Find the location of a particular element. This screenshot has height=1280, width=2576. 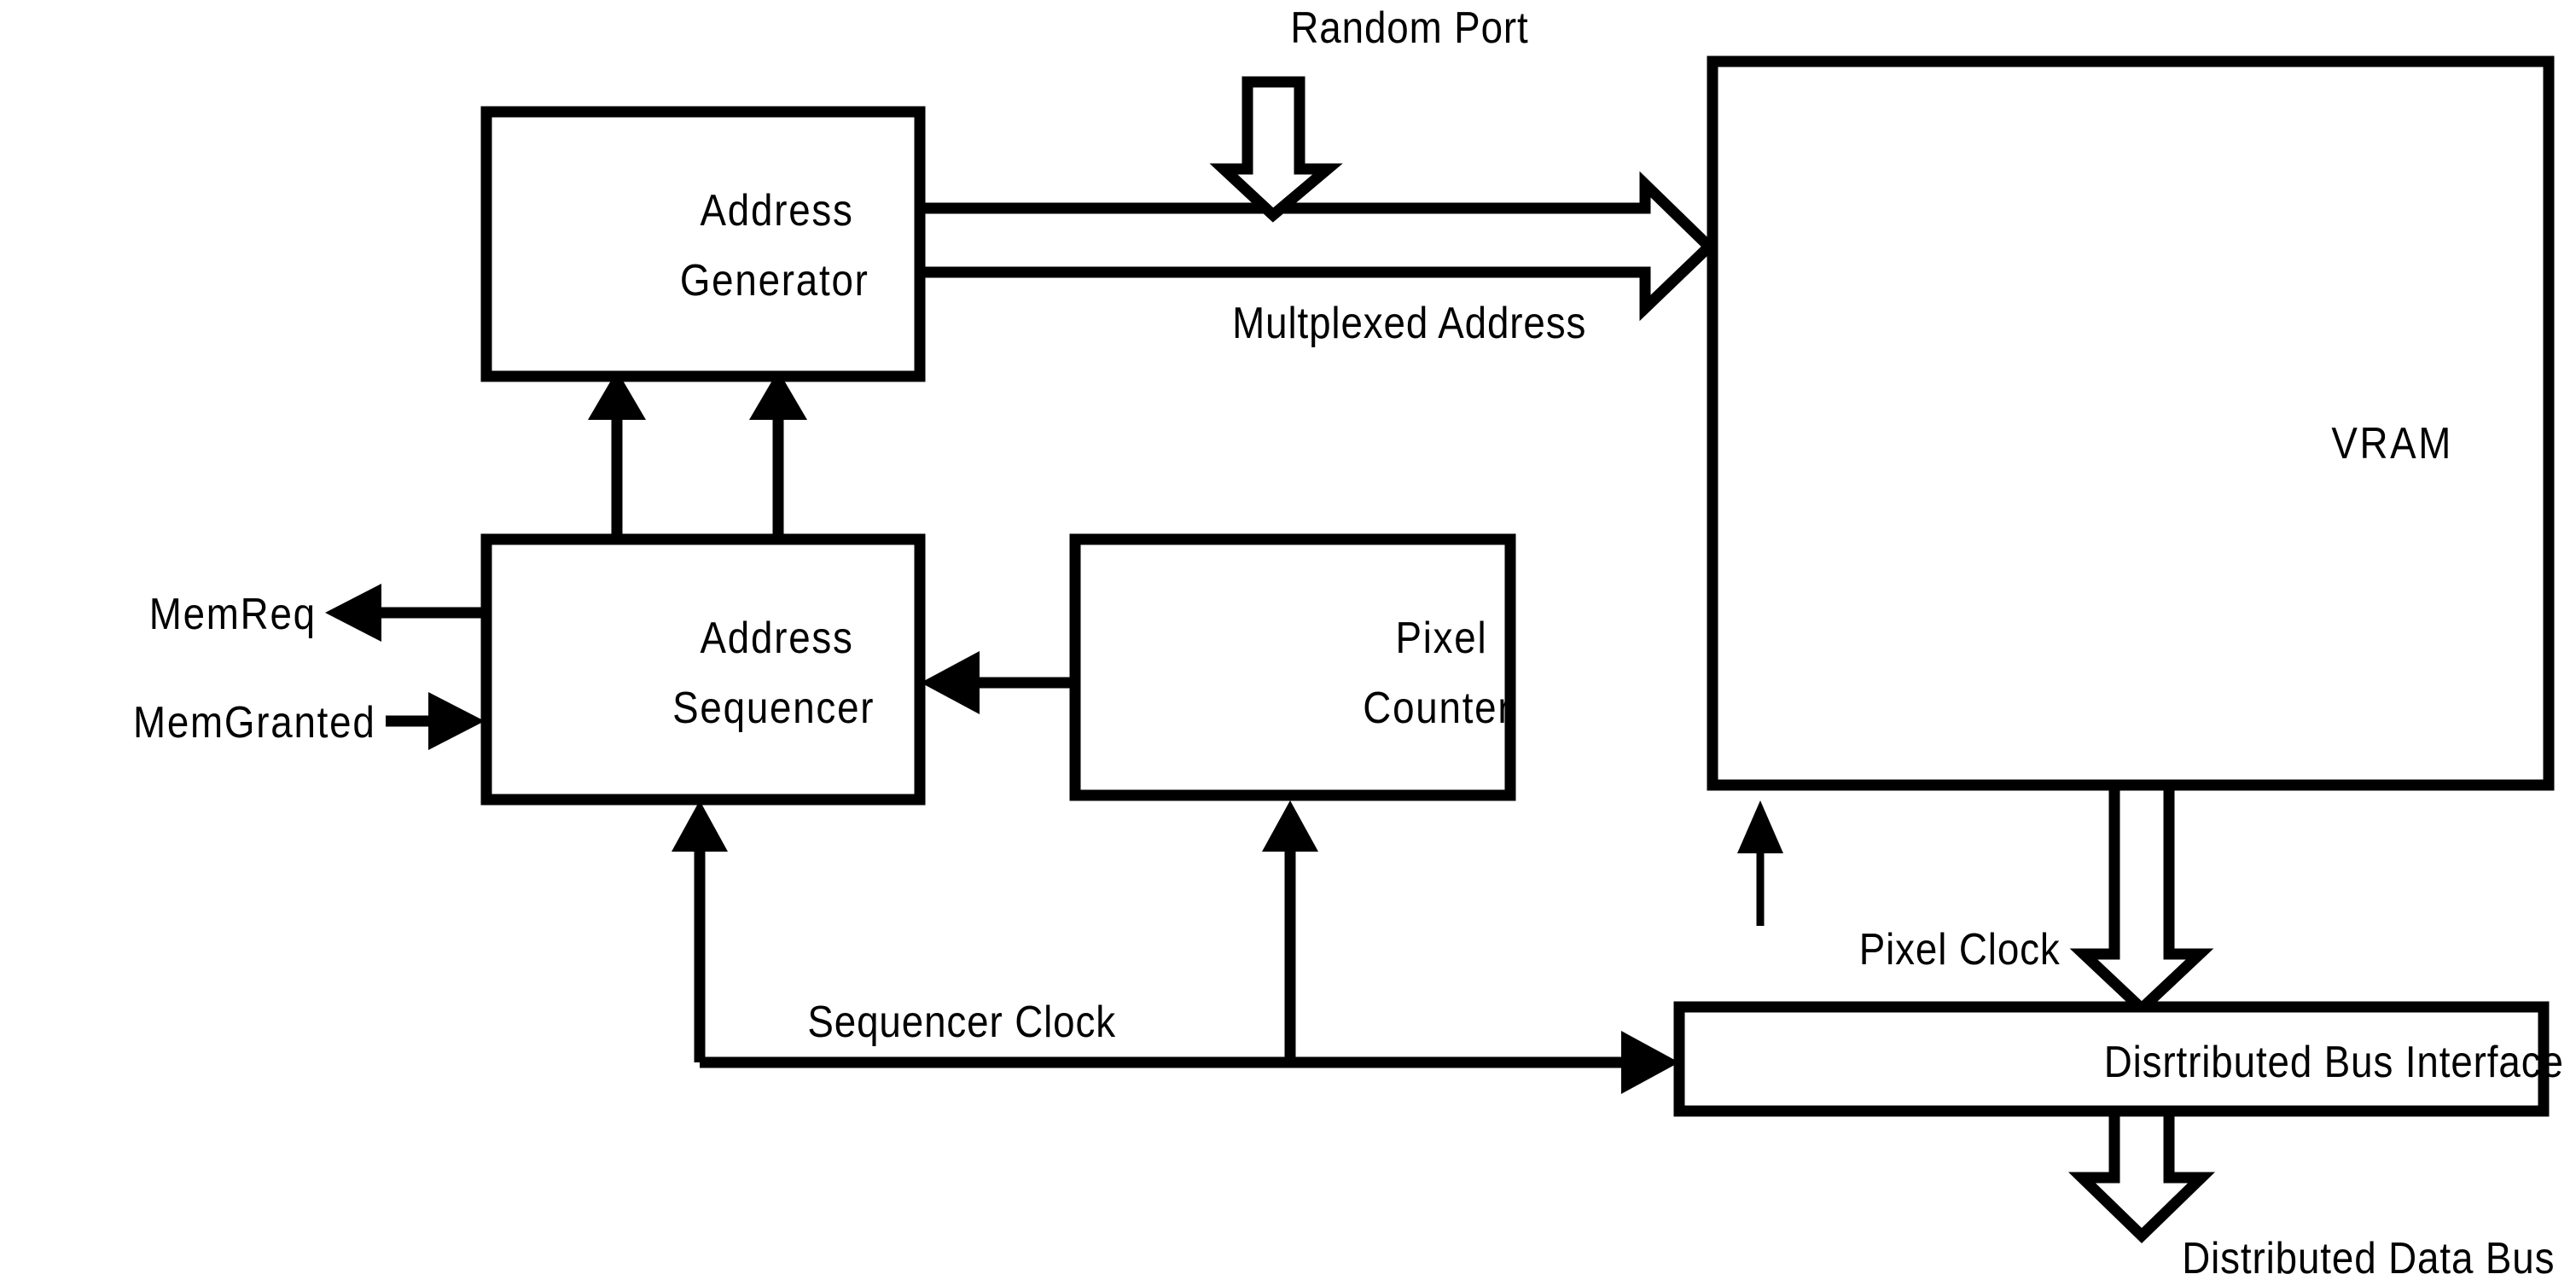

address-generator-box is located at coordinates (703, 244).